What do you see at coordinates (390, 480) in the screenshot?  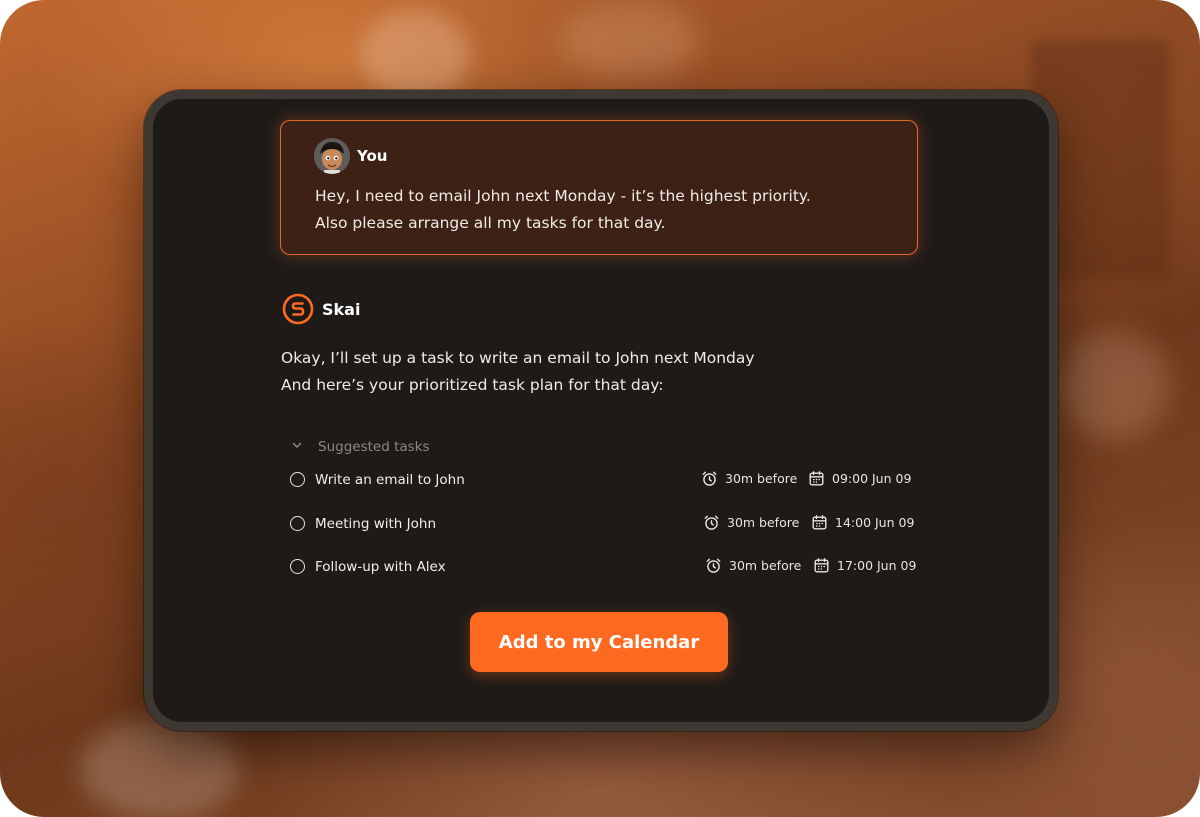 I see `task-title: Write an email to John` at bounding box center [390, 480].